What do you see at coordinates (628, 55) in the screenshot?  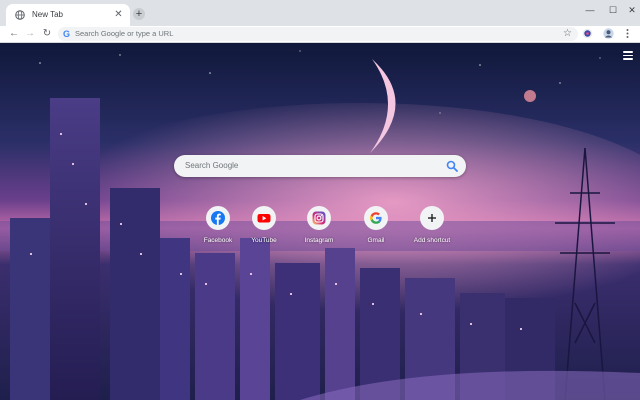 I see `customize-menu-icon` at bounding box center [628, 55].